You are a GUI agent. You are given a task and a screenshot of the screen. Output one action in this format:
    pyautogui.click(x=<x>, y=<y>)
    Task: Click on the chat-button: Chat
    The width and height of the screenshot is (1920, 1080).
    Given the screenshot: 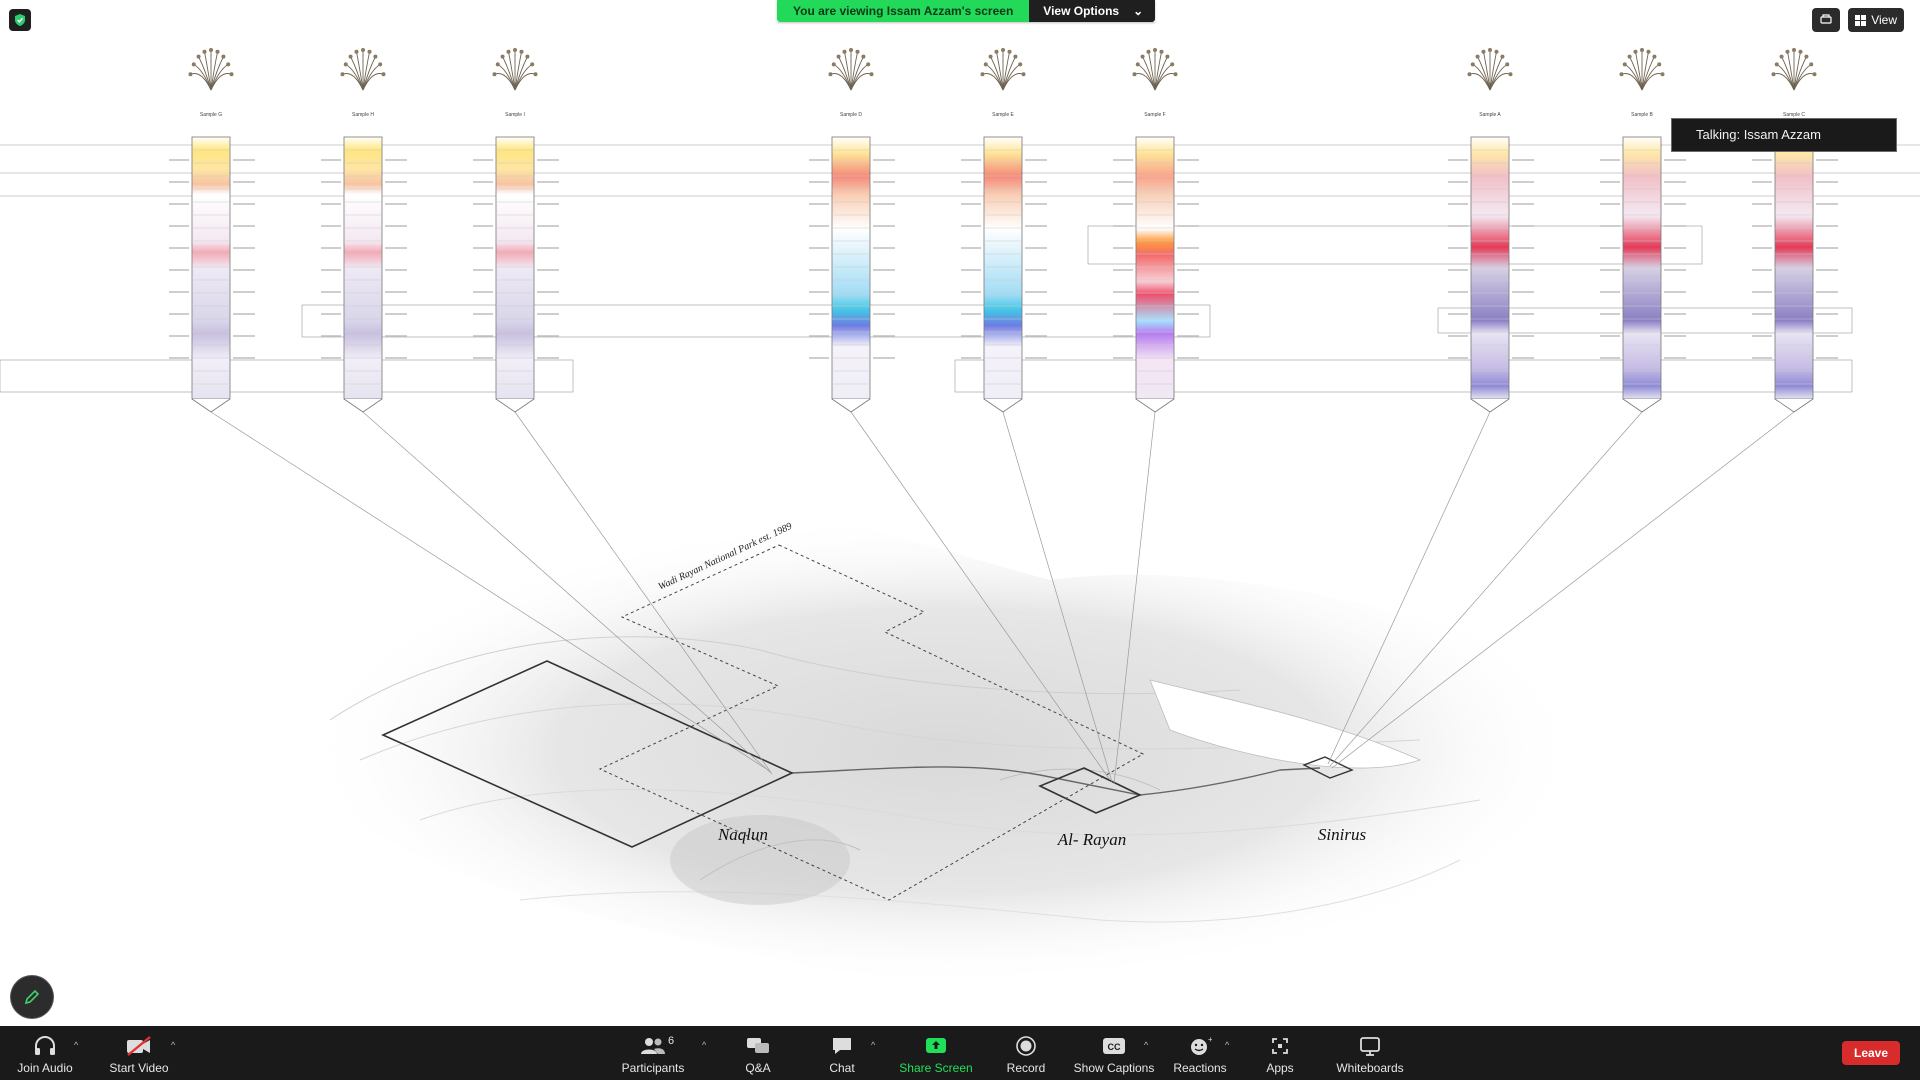 What is the action you would take?
    pyautogui.click(x=842, y=1053)
    